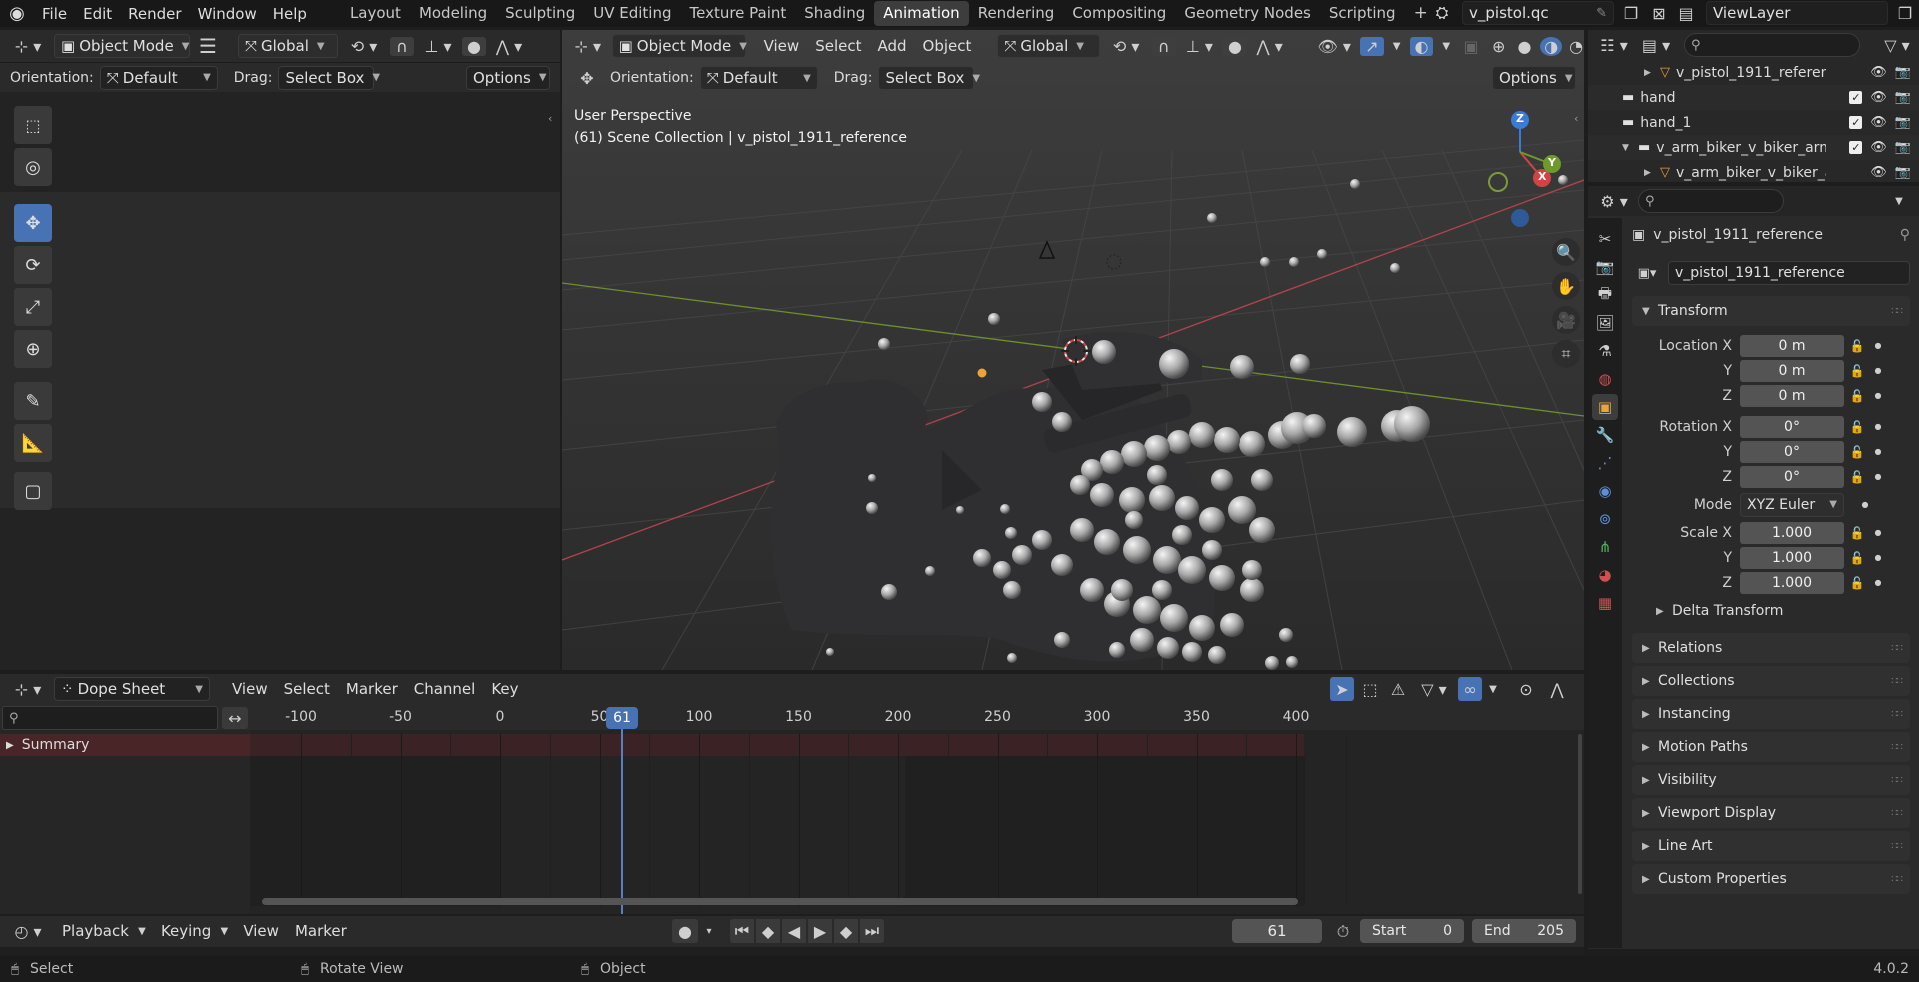 Image resolution: width=1919 pixels, height=982 pixels. What do you see at coordinates (288, 46) in the screenshot?
I see `left-transform-dropdown: ⤧ Global ▼` at bounding box center [288, 46].